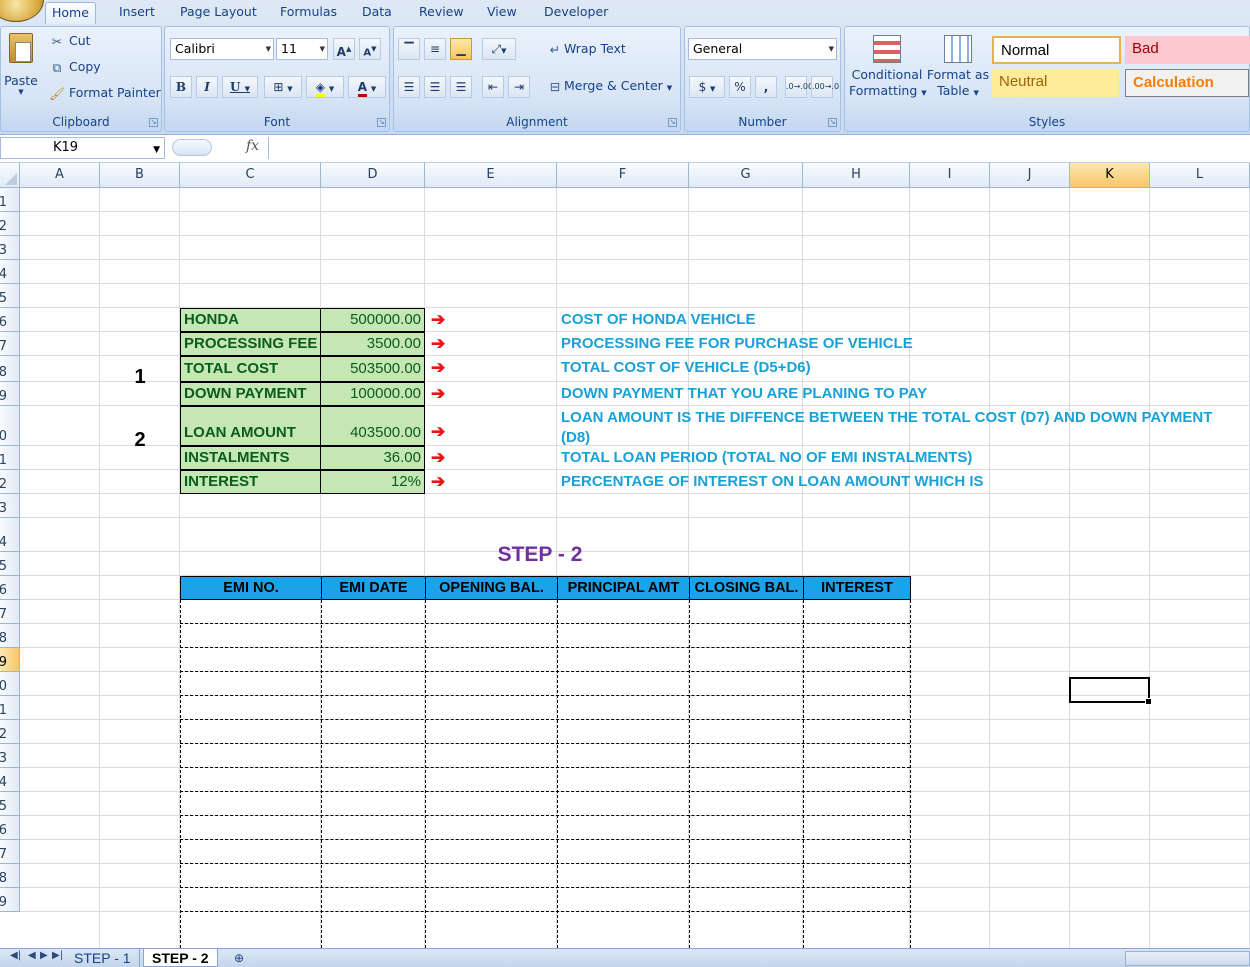  Describe the element at coordinates (409, 49) in the screenshot. I see `align-top-icon: ▔` at that location.